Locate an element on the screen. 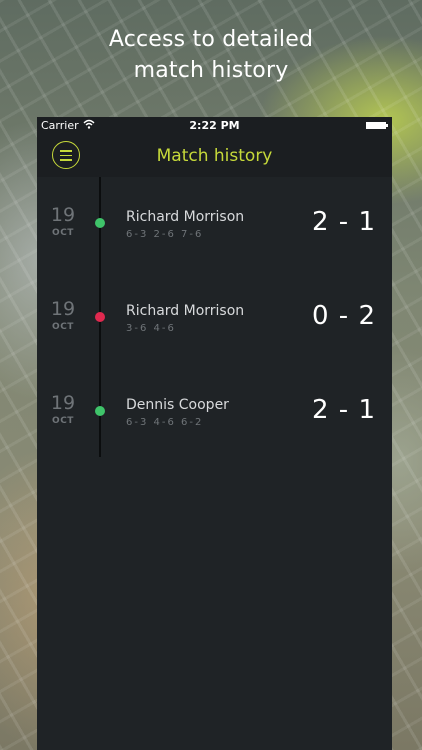 Image resolution: width=422 pixels, height=750 pixels. match-score: 0 - 2 is located at coordinates (344, 316).